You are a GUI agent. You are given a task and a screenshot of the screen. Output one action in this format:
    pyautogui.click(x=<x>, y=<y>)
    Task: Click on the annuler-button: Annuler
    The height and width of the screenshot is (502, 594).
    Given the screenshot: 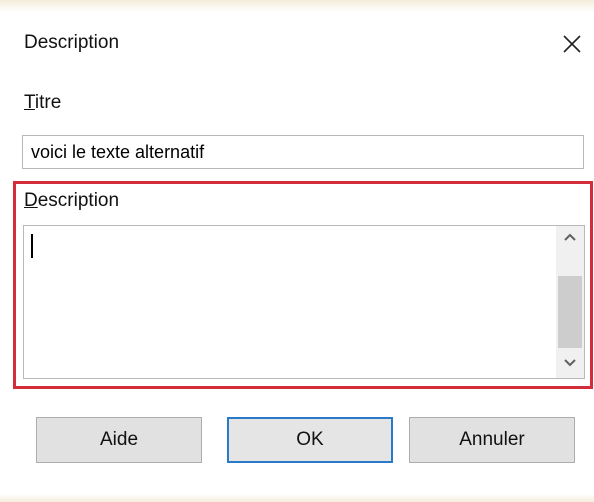 What is the action you would take?
    pyautogui.click(x=492, y=440)
    